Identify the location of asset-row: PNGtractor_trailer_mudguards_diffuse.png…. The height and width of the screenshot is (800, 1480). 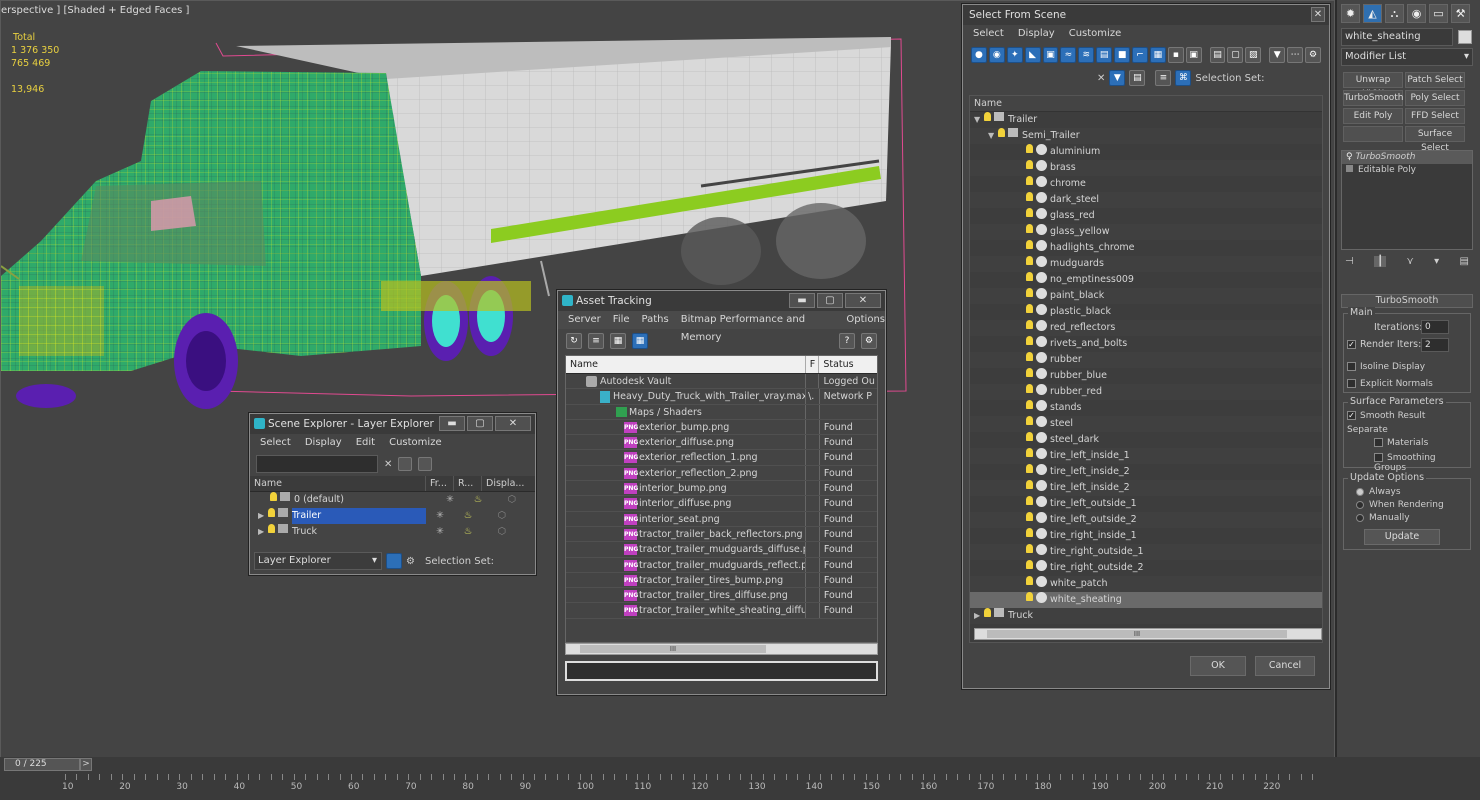
(721, 550).